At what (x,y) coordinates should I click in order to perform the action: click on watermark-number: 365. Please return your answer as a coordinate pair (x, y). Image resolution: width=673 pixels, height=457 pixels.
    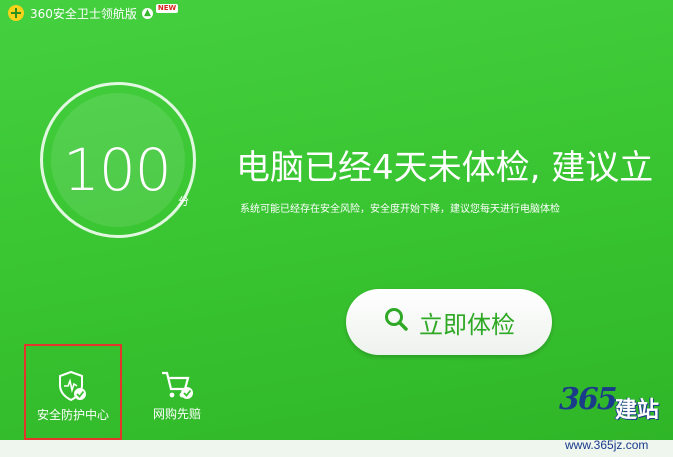
    Looking at the image, I should click on (588, 399).